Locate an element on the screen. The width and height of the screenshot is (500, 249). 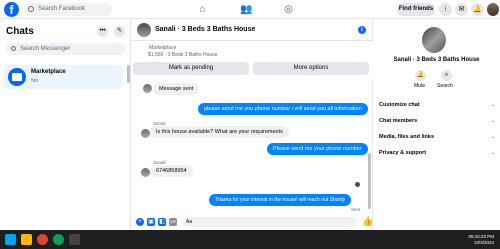
taskbar-clock: 05:15:22 PM 10/4/2024 is located at coordinates (481, 240).